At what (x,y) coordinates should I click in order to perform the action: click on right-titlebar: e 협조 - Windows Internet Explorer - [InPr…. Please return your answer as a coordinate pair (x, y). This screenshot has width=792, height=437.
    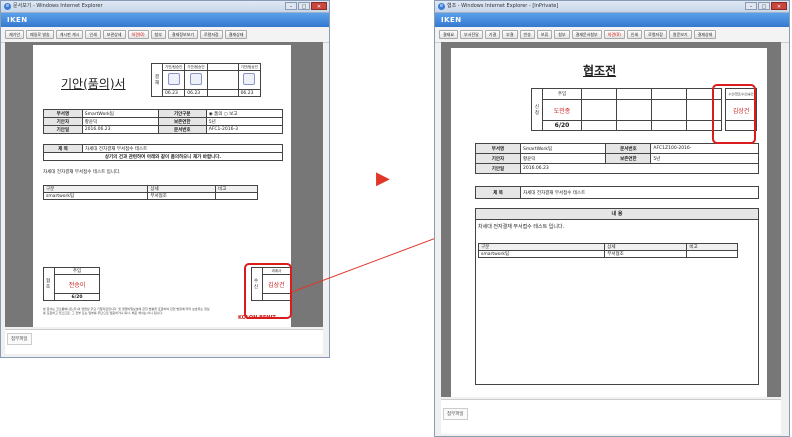
    Looking at the image, I should click on (612, 7).